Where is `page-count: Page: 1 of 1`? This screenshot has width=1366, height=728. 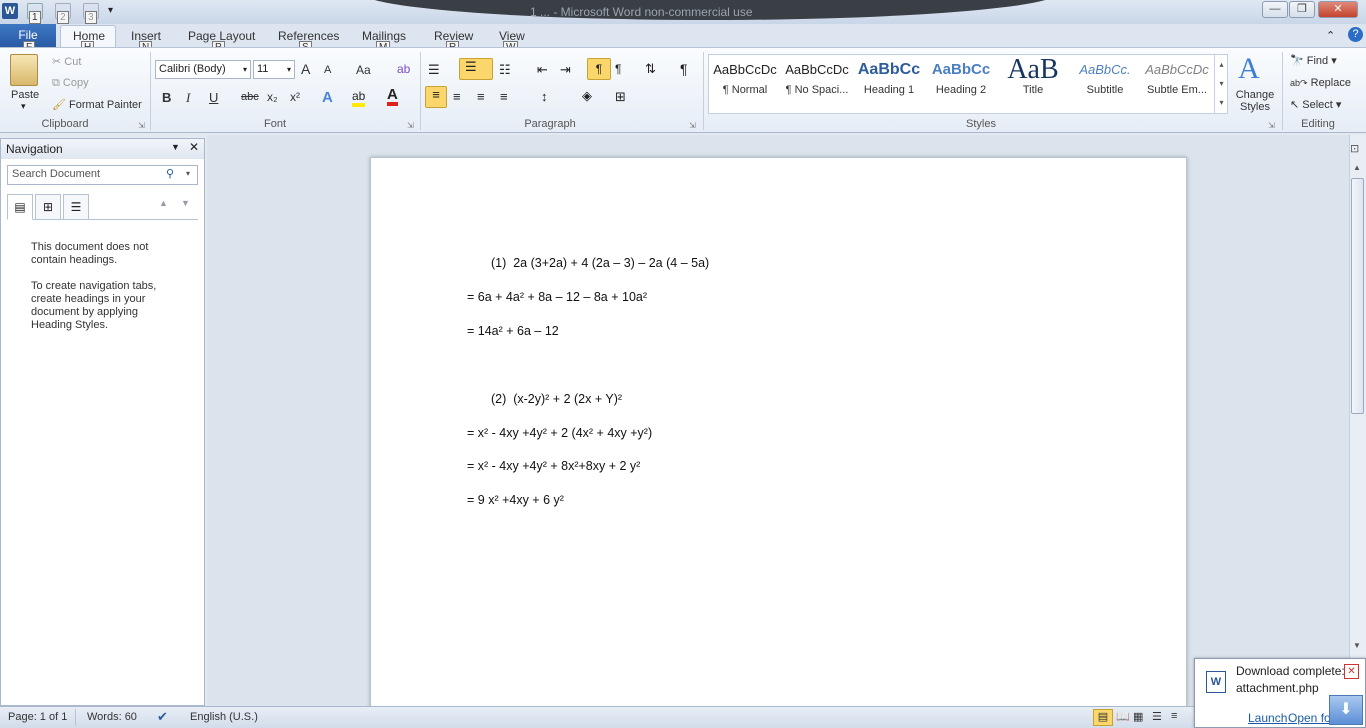 page-count: Page: 1 of 1 is located at coordinates (37, 717).